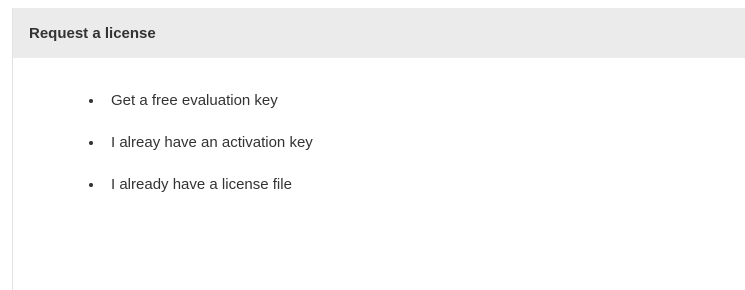 The height and width of the screenshot is (290, 745). Describe the element at coordinates (417, 142) in the screenshot. I see `option-activation-key: I alreay have an activation key` at that location.